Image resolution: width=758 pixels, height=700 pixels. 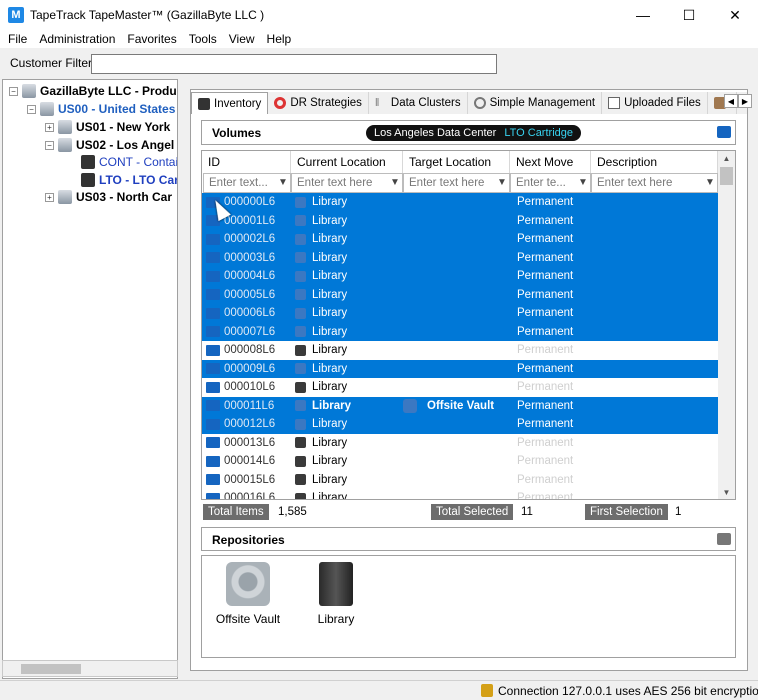 I want to click on table-row: 000007L6 Library Permanent, so click(x=460, y=332).